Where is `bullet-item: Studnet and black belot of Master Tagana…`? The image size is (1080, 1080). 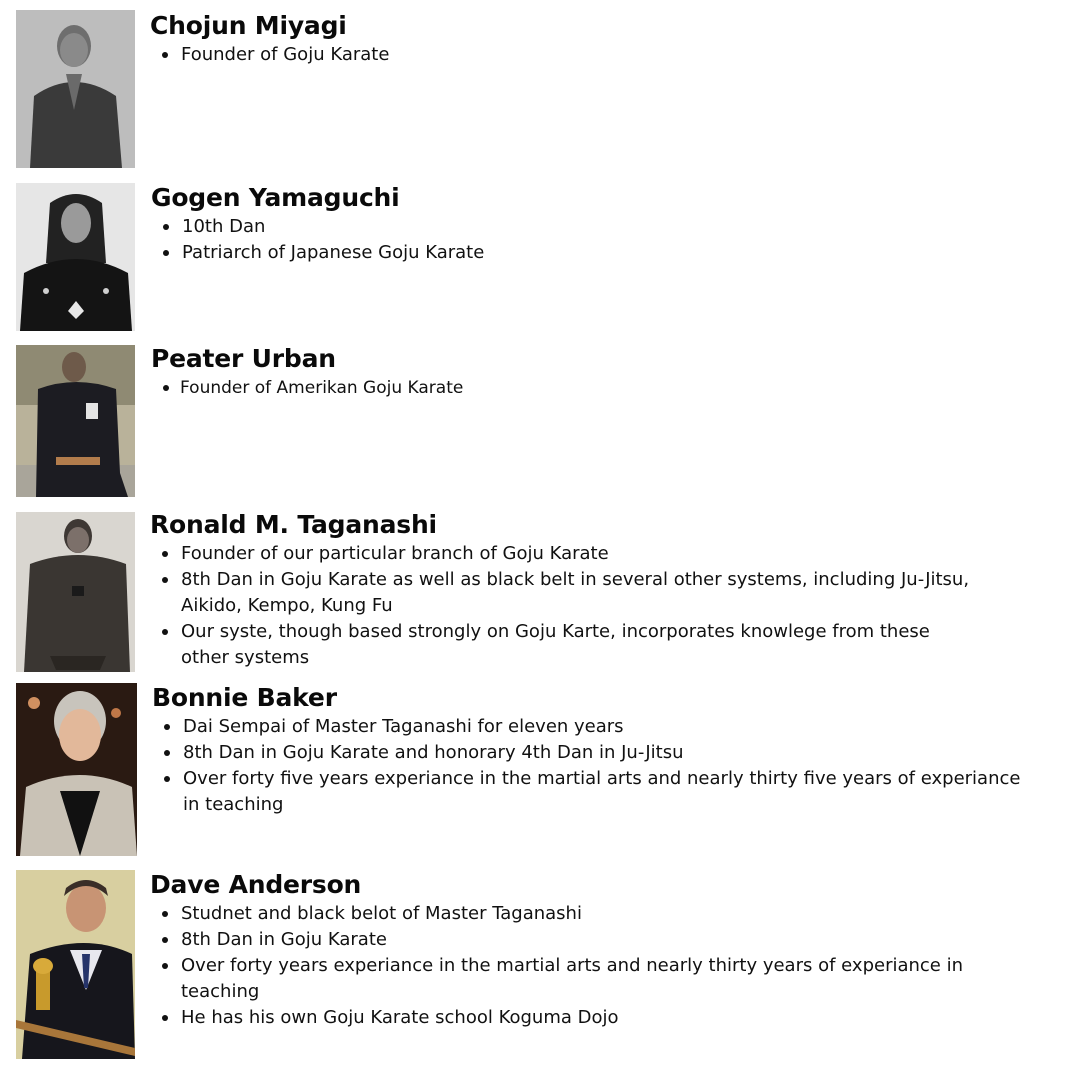 bullet-item: Studnet and black belot of Master Tagana… is located at coordinates (565, 914).